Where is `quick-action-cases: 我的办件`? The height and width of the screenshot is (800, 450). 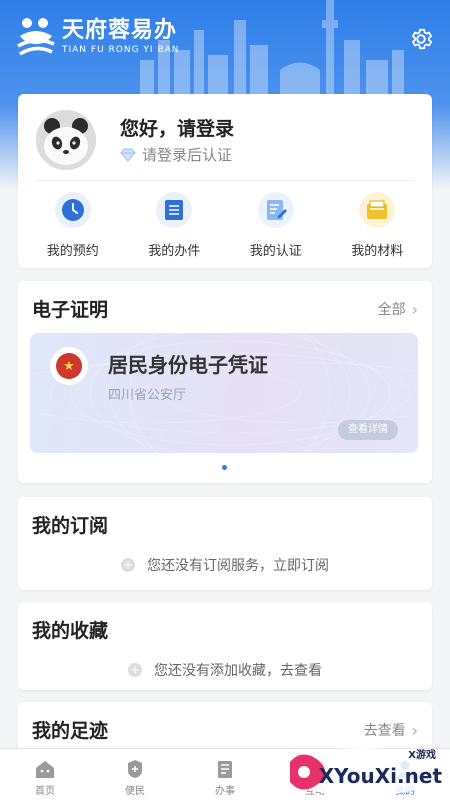
quick-action-cases: 我的办件 is located at coordinates (174, 225).